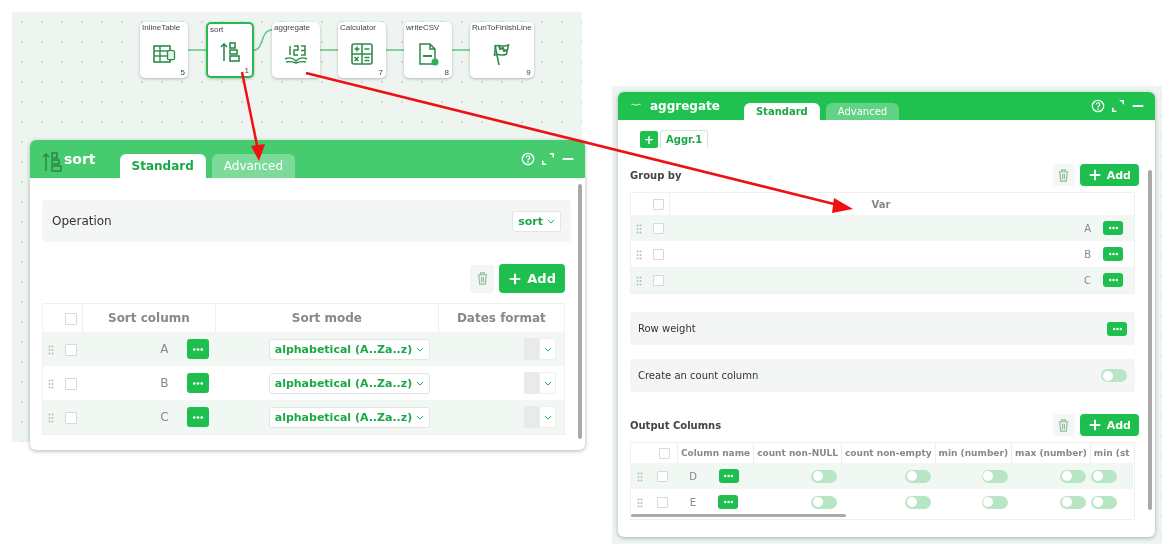  I want to click on workflow-node: aggregate, so click(296, 50).